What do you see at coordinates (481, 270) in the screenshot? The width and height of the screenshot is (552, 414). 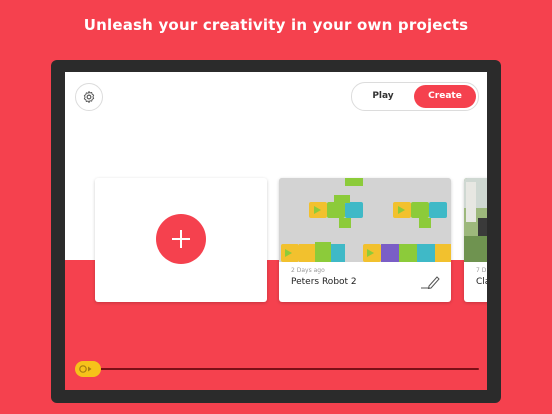 I see `project-date: 7 D` at bounding box center [481, 270].